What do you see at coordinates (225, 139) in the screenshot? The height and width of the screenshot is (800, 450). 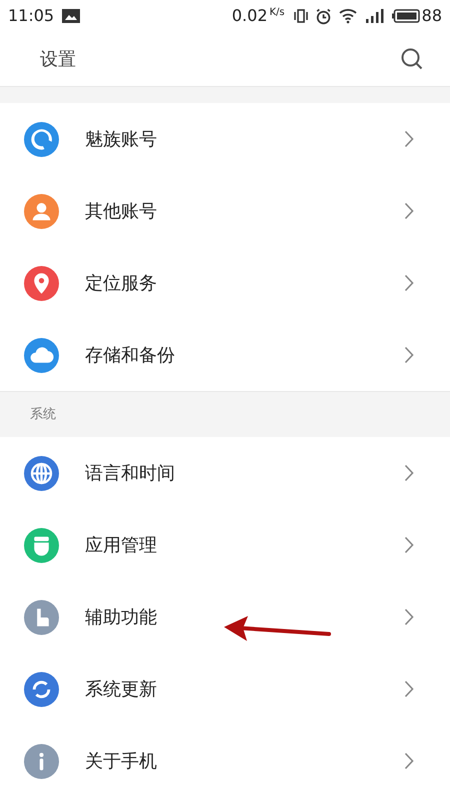 I see `settings-item: 魅族账号` at bounding box center [225, 139].